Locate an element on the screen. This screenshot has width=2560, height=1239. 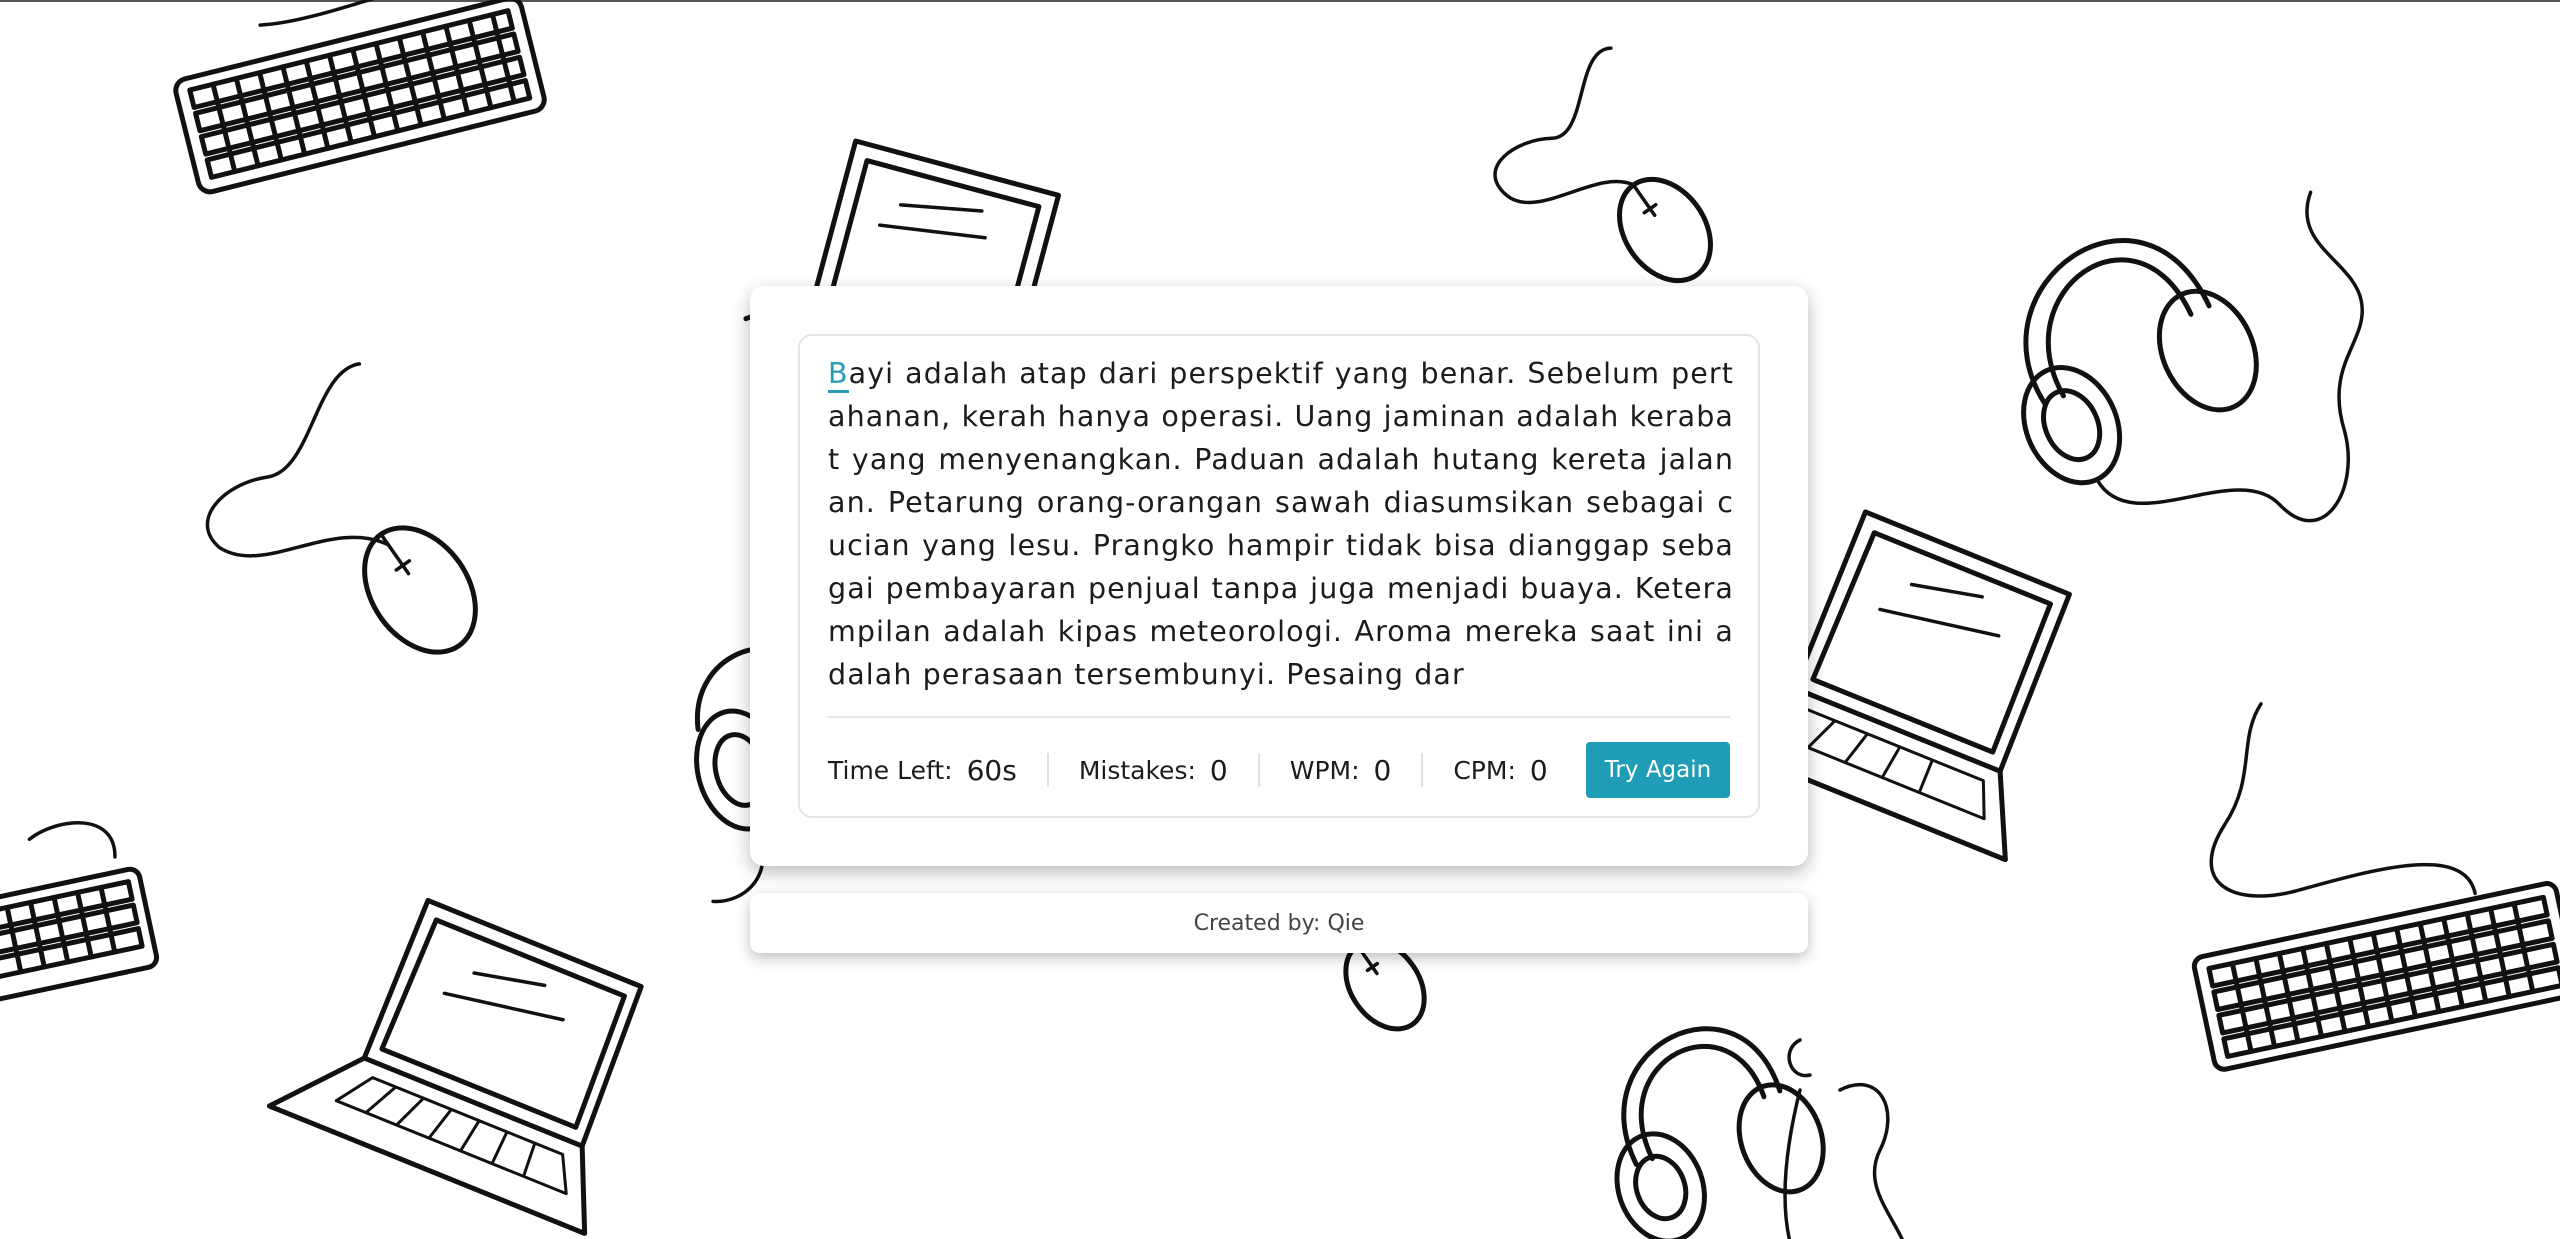
cpm-value: 0 is located at coordinates (1538, 770).